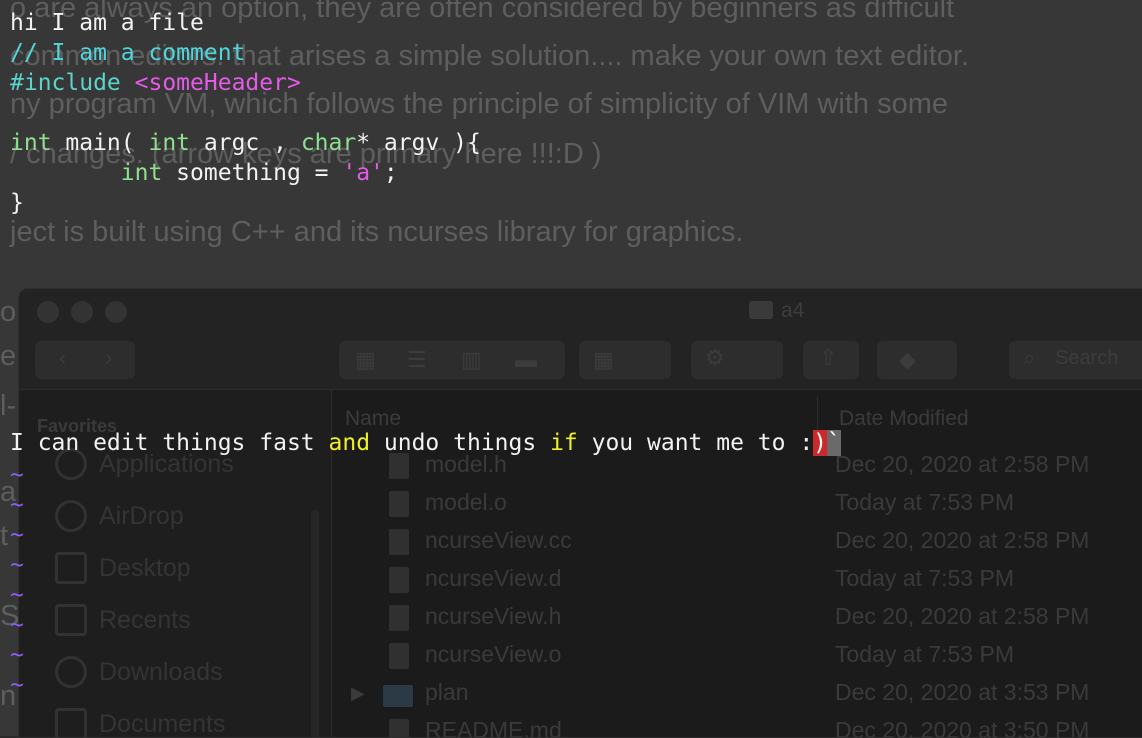  I want to click on editor-line-body: int something = 'a';, so click(204, 173).